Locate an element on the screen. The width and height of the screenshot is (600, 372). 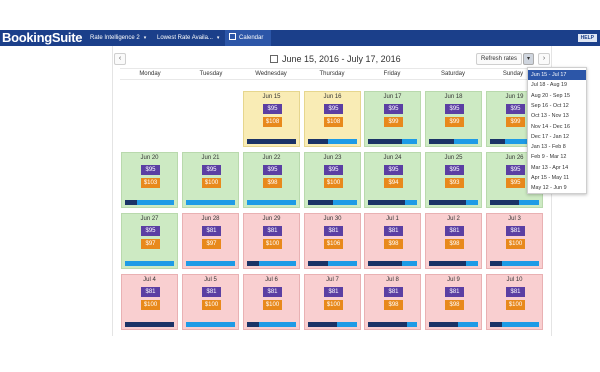
period-option: May 12 - Jun 9 is located at coordinates (557, 188).